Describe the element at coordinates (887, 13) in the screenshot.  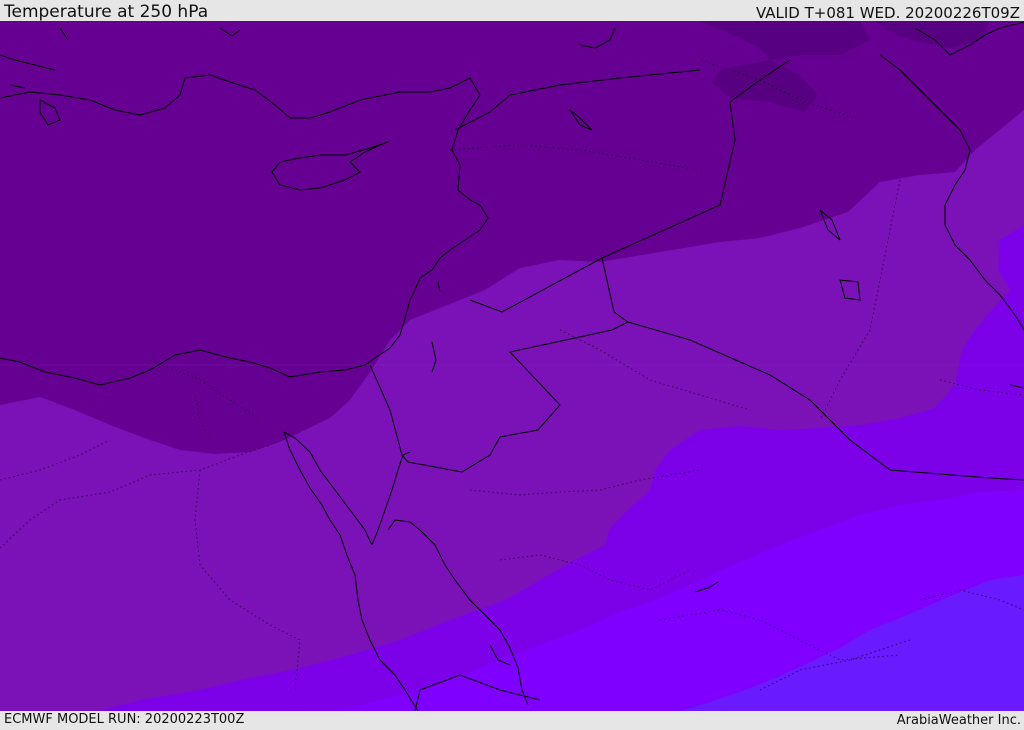
I see `valid-time: VALID T+081 WED. 20200226T09Z` at that location.